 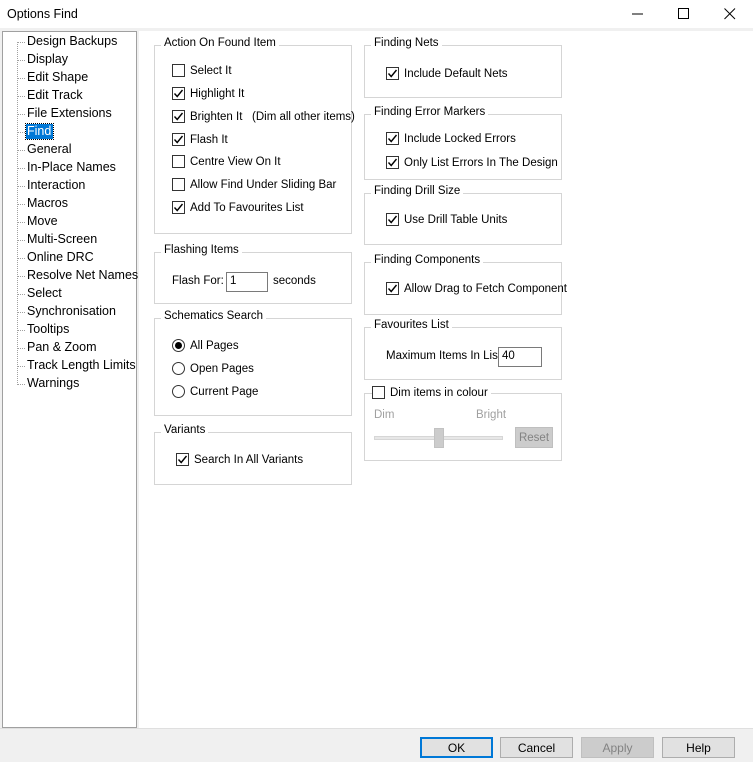 I want to click on checkbox-label: Add To Favourites List, so click(x=247, y=207).